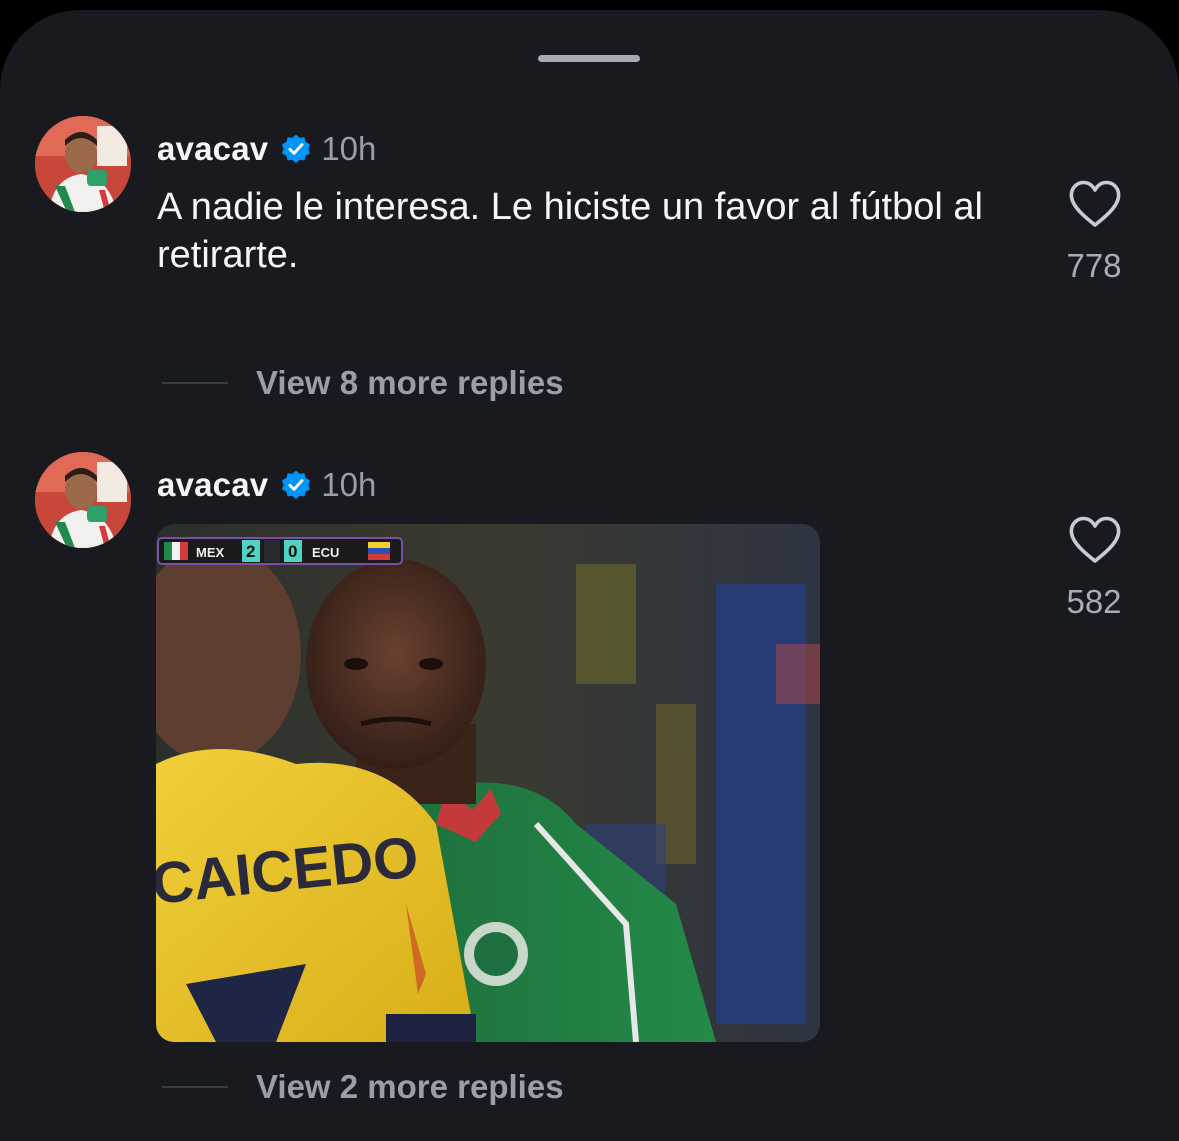 The height and width of the screenshot is (1141, 1179). What do you see at coordinates (325, 552) in the screenshot?
I see `scoreboard-away-team: ECU` at bounding box center [325, 552].